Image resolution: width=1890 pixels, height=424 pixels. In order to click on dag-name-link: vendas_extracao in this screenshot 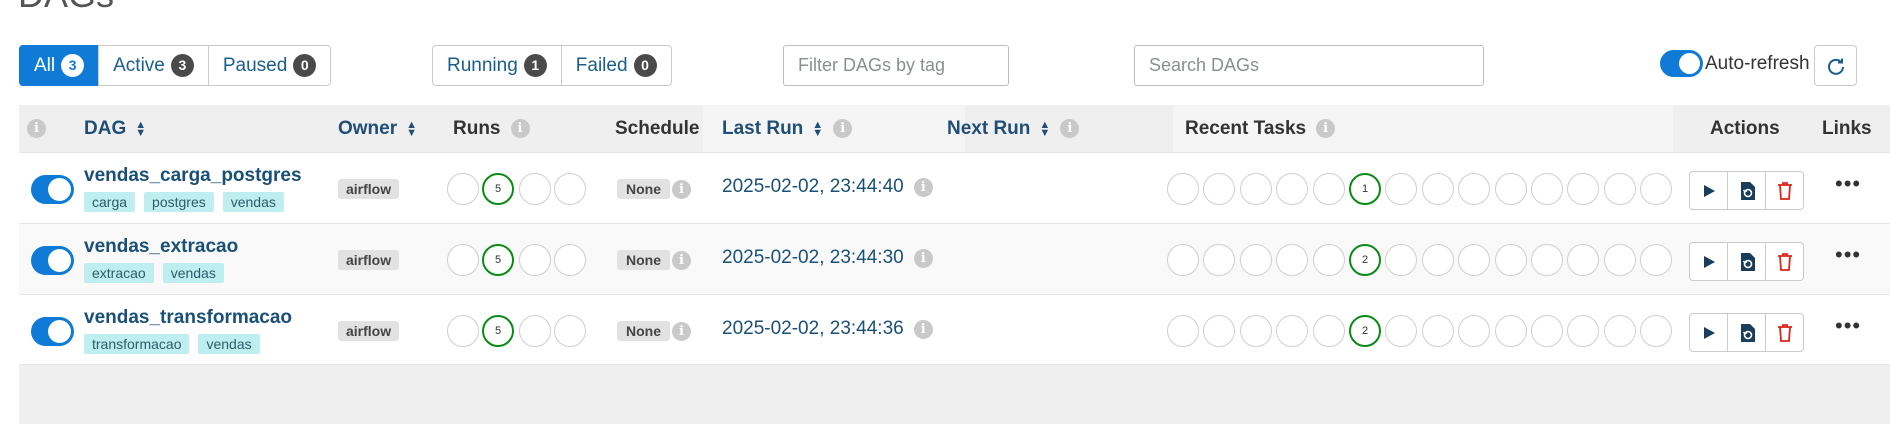, I will do `click(161, 247)`.